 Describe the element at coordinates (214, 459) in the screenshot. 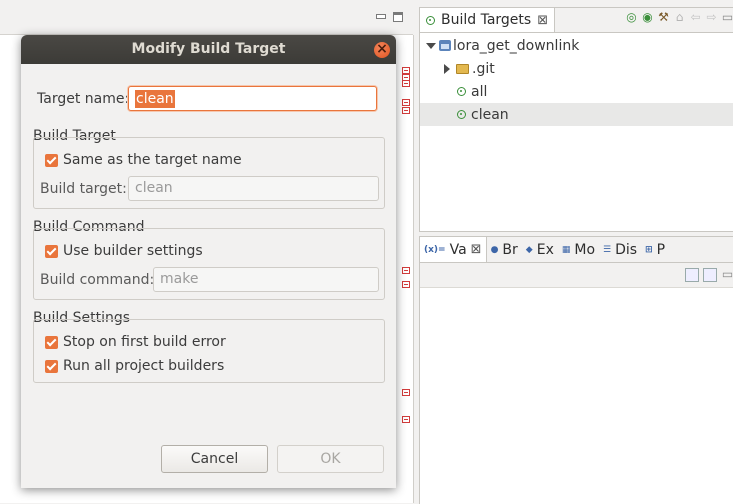

I see `cancel-button: Cancel` at that location.